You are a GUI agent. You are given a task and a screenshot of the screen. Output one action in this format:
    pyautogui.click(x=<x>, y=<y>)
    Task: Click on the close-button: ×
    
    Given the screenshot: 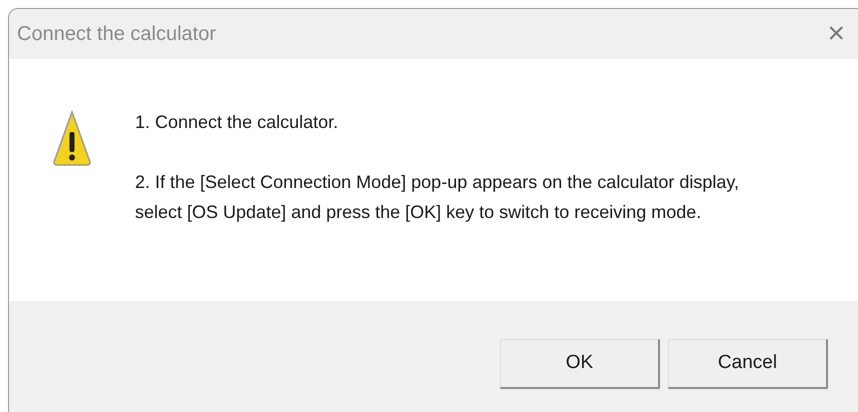 What is the action you would take?
    pyautogui.click(x=836, y=34)
    